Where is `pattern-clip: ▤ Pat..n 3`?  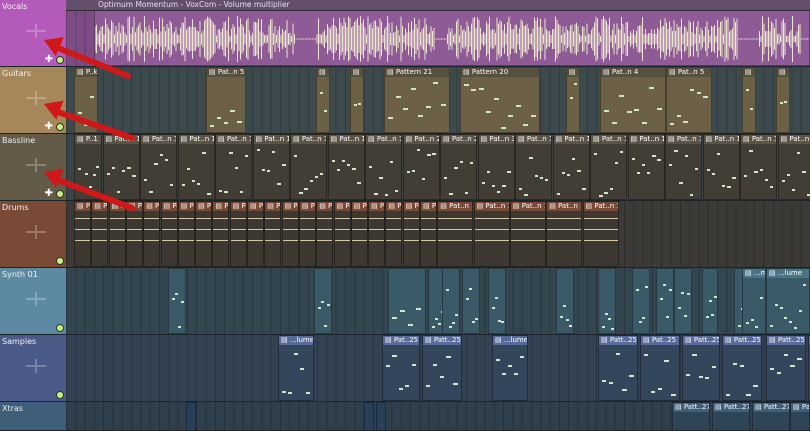 pattern-clip: ▤ Pat..n 3 is located at coordinates (496, 167).